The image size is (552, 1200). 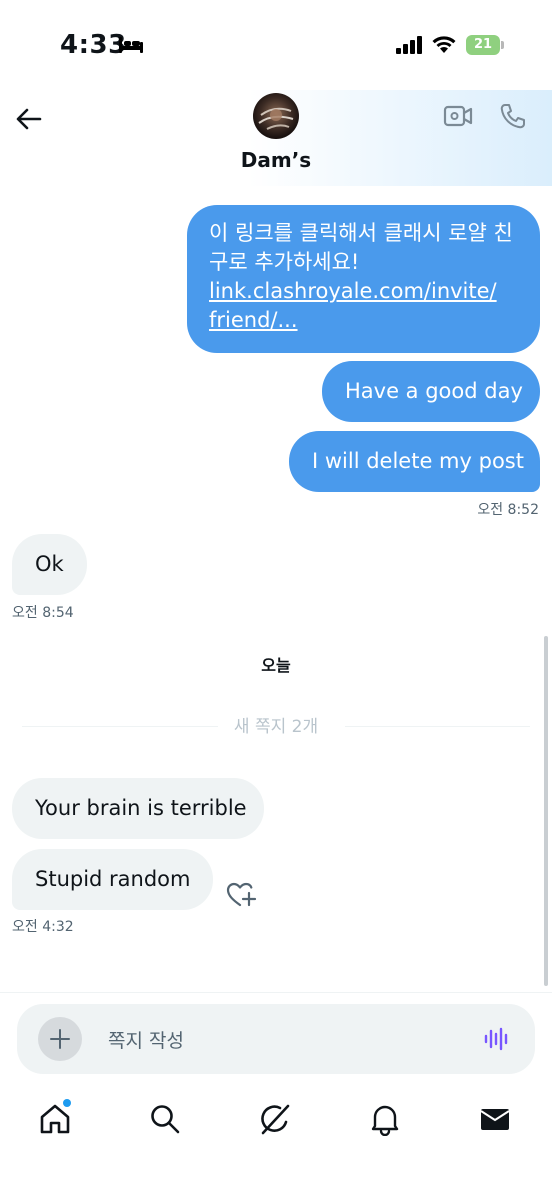 I want to click on received-message: Your brain is terrible, so click(x=138, y=808).